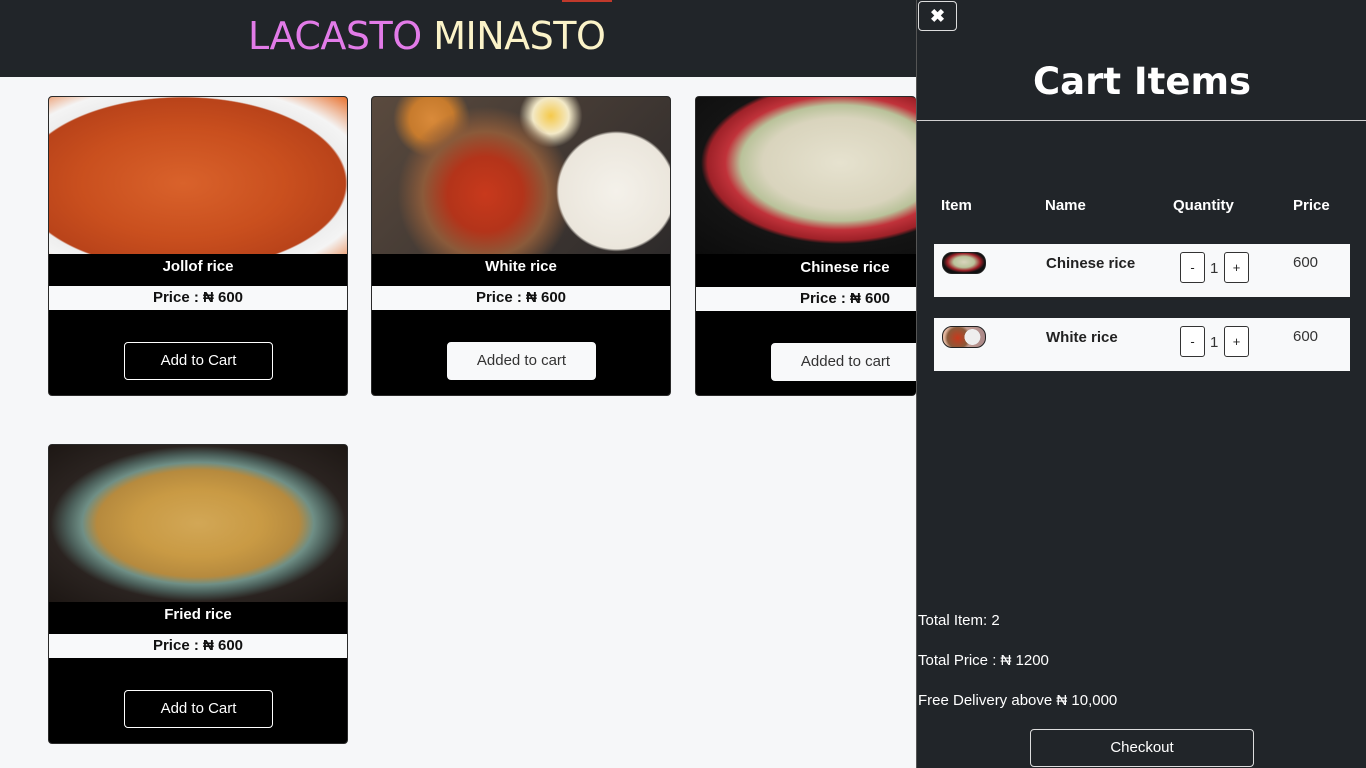 The height and width of the screenshot is (768, 1366). I want to click on product-card-fried-rice: Fried rice Price : ₦ 600 Add to Cart, so click(198, 594).